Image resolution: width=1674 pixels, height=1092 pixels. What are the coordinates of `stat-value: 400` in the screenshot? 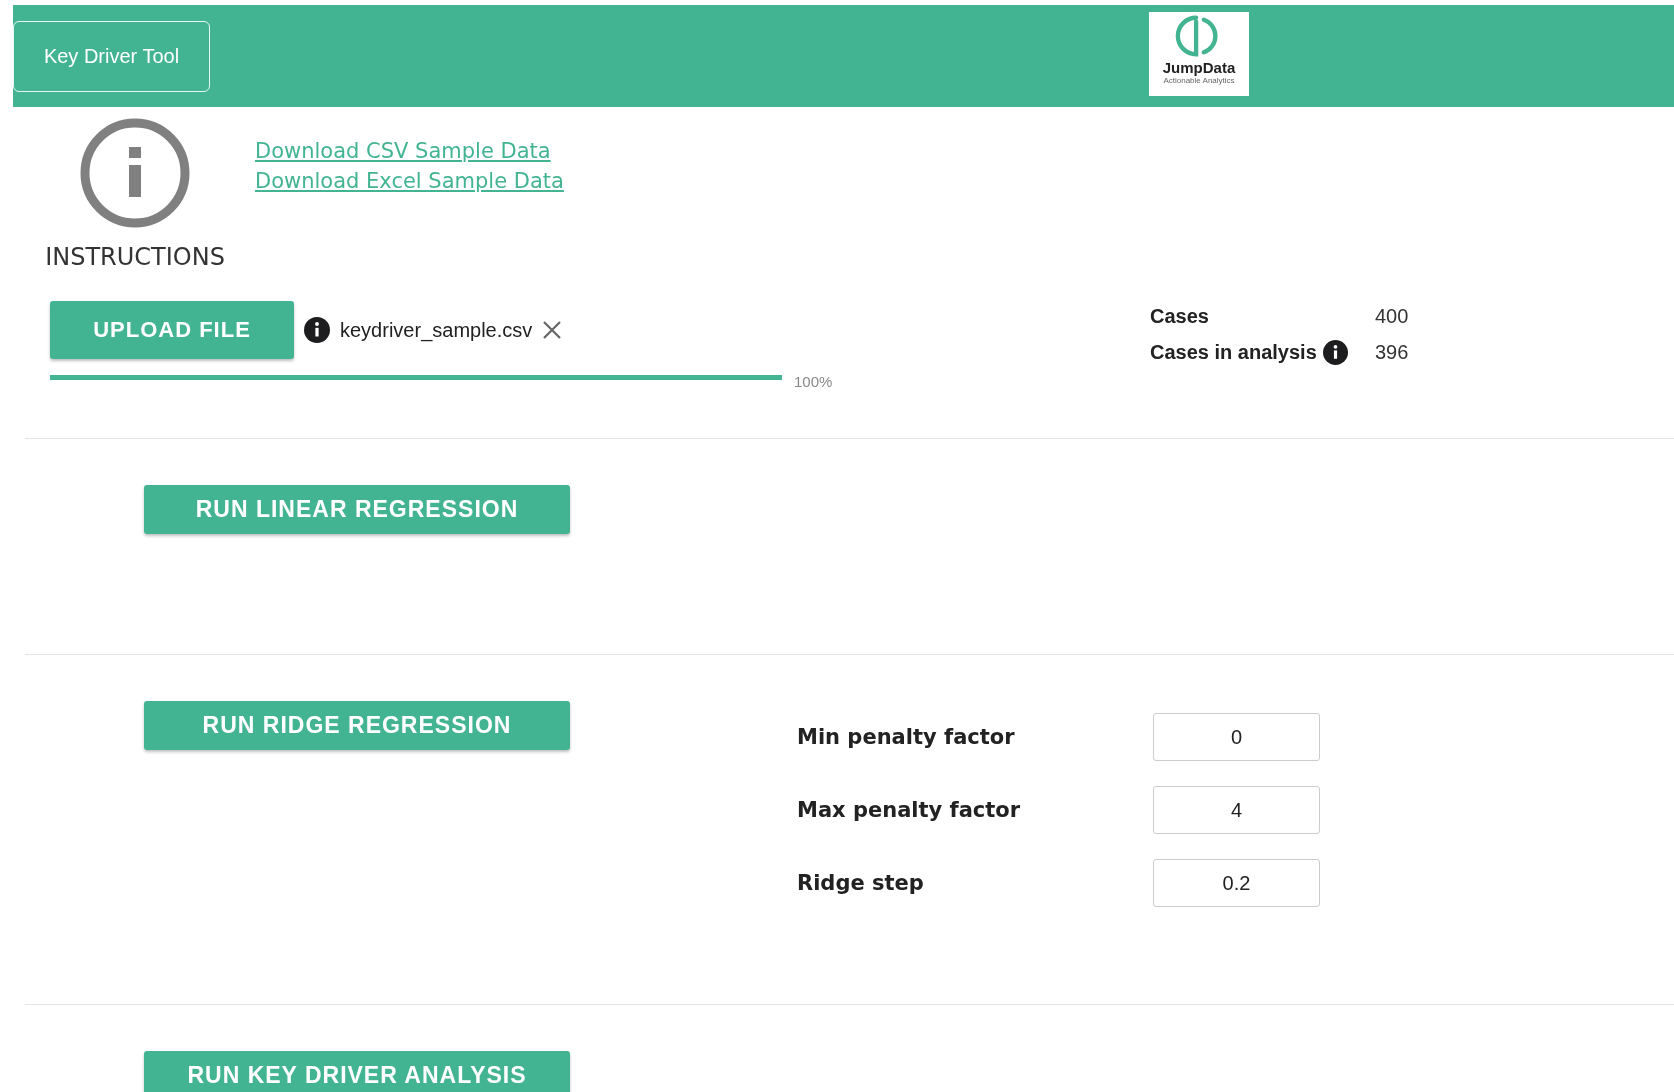 It's located at (1392, 316).